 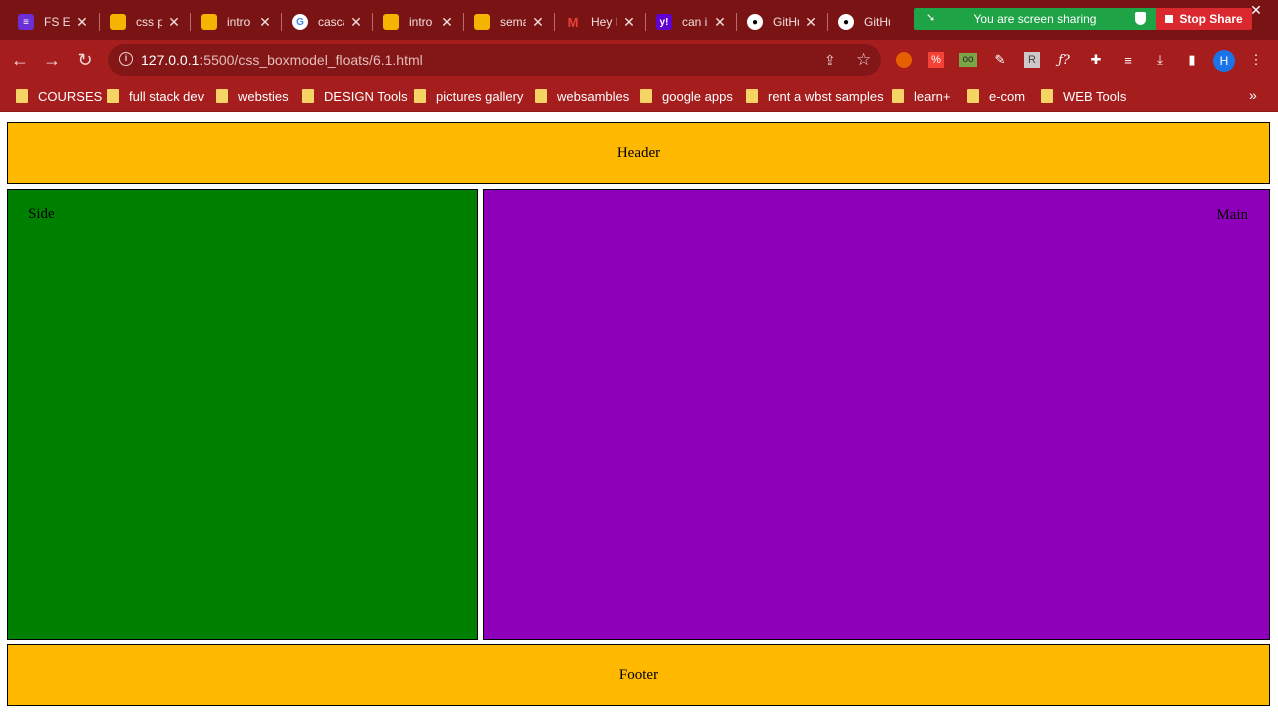 I want to click on download-icon: ⤓, so click(x=1160, y=60).